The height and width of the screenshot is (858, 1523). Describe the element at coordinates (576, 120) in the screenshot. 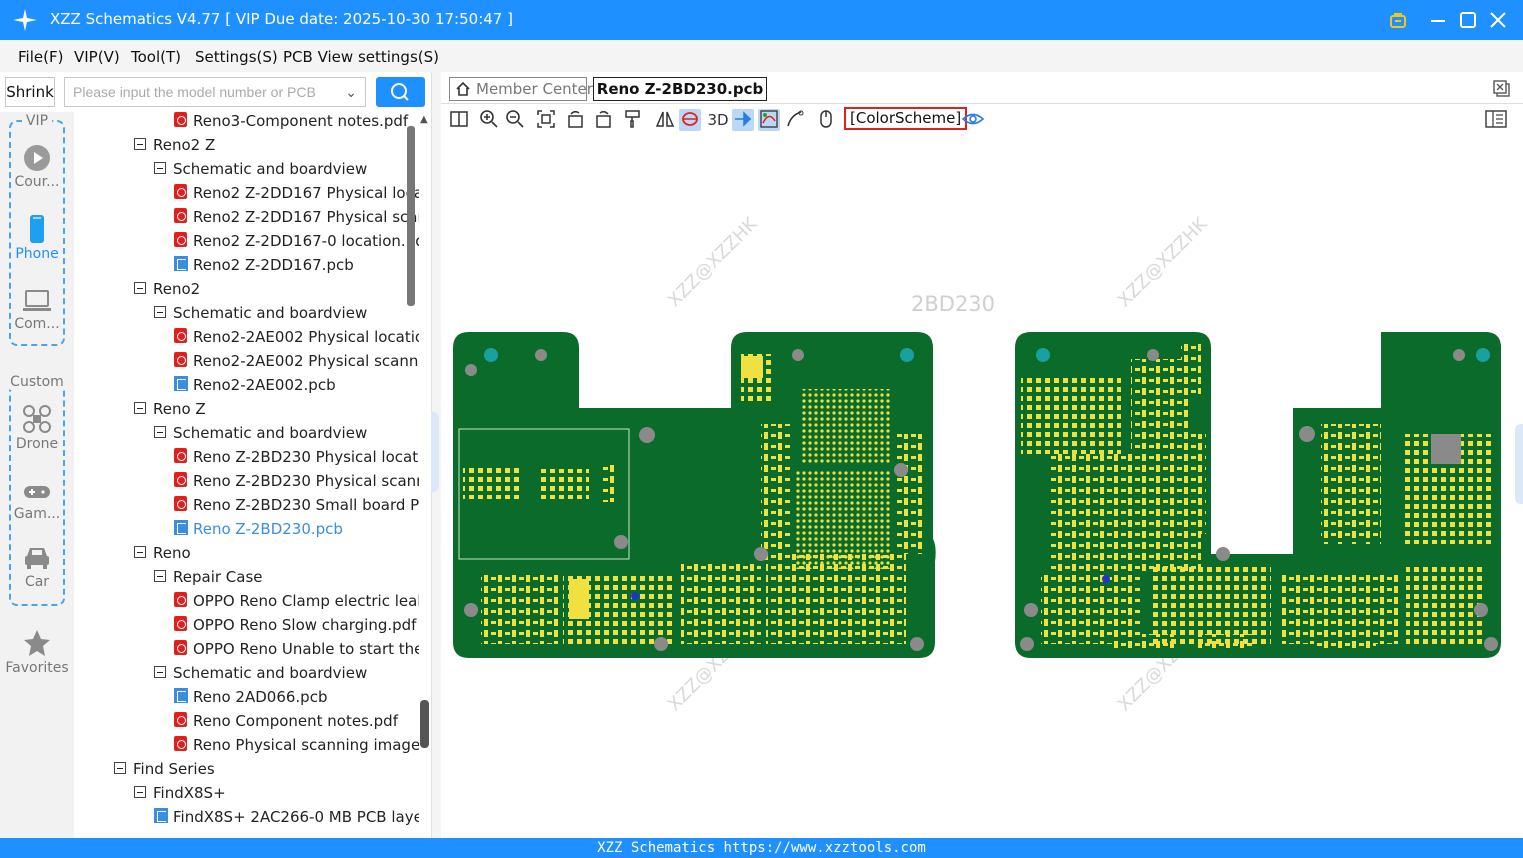

I see `rotate-left-icon` at that location.